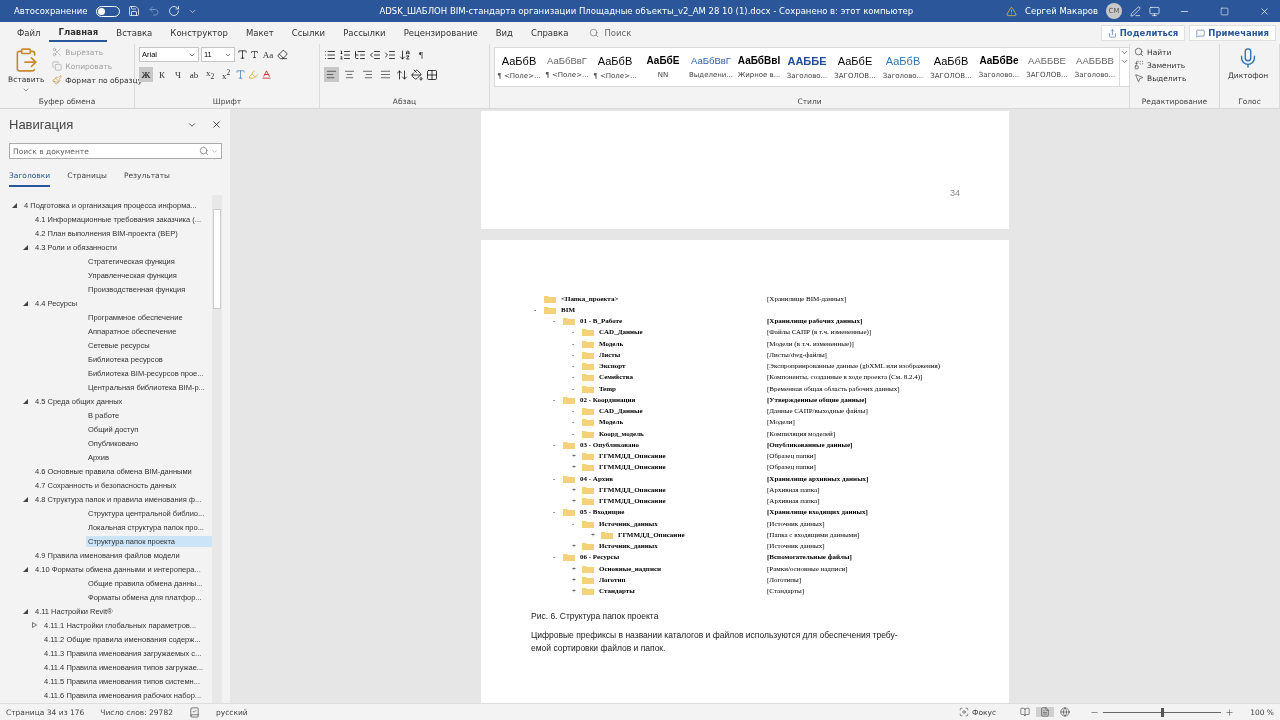 The width and height of the screenshot is (1280, 720). Describe the element at coordinates (610, 33) in the screenshot. I see `search-field: Поиск` at that location.